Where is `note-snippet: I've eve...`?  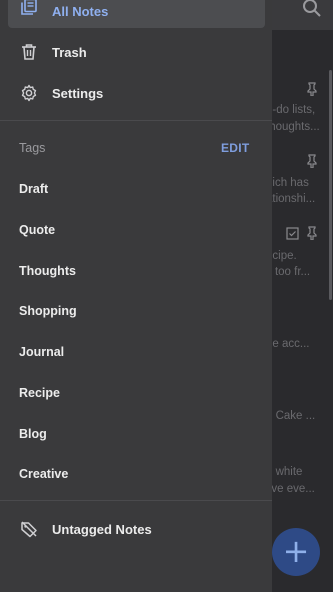 note-snippet: I've eve... is located at coordinates (290, 489).